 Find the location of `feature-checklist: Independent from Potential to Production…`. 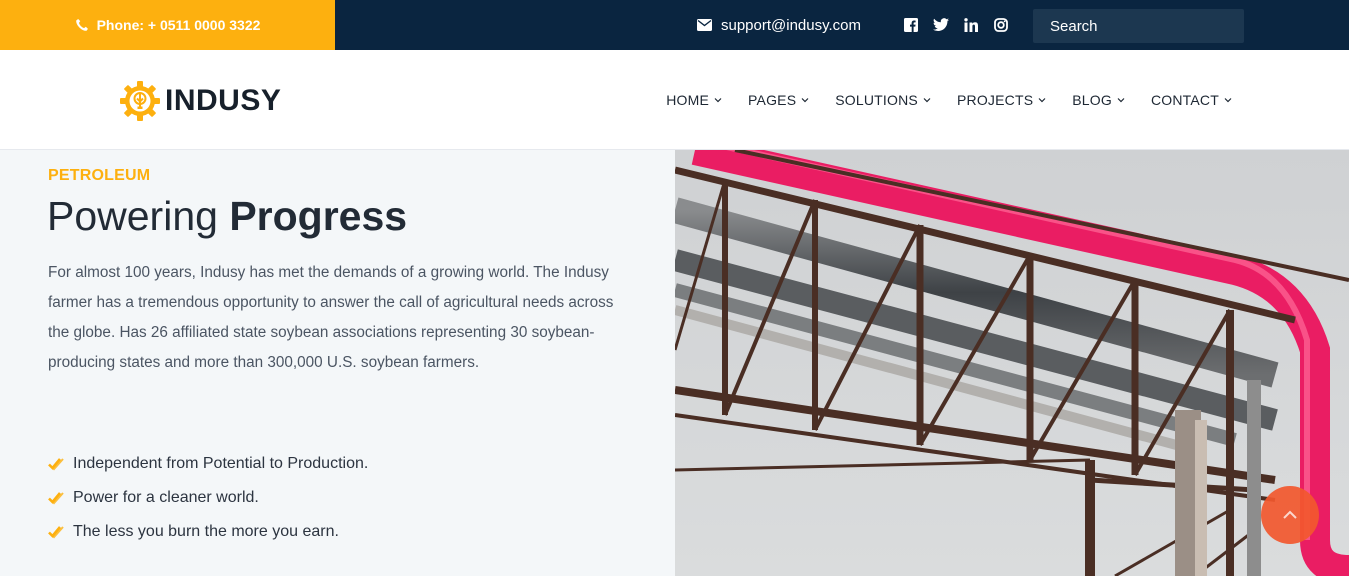

feature-checklist: Independent from Potential to Production… is located at coordinates (208, 498).